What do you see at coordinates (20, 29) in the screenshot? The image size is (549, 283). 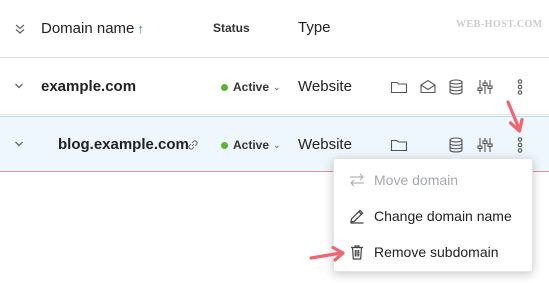 I see `expand-all-icon` at bounding box center [20, 29].